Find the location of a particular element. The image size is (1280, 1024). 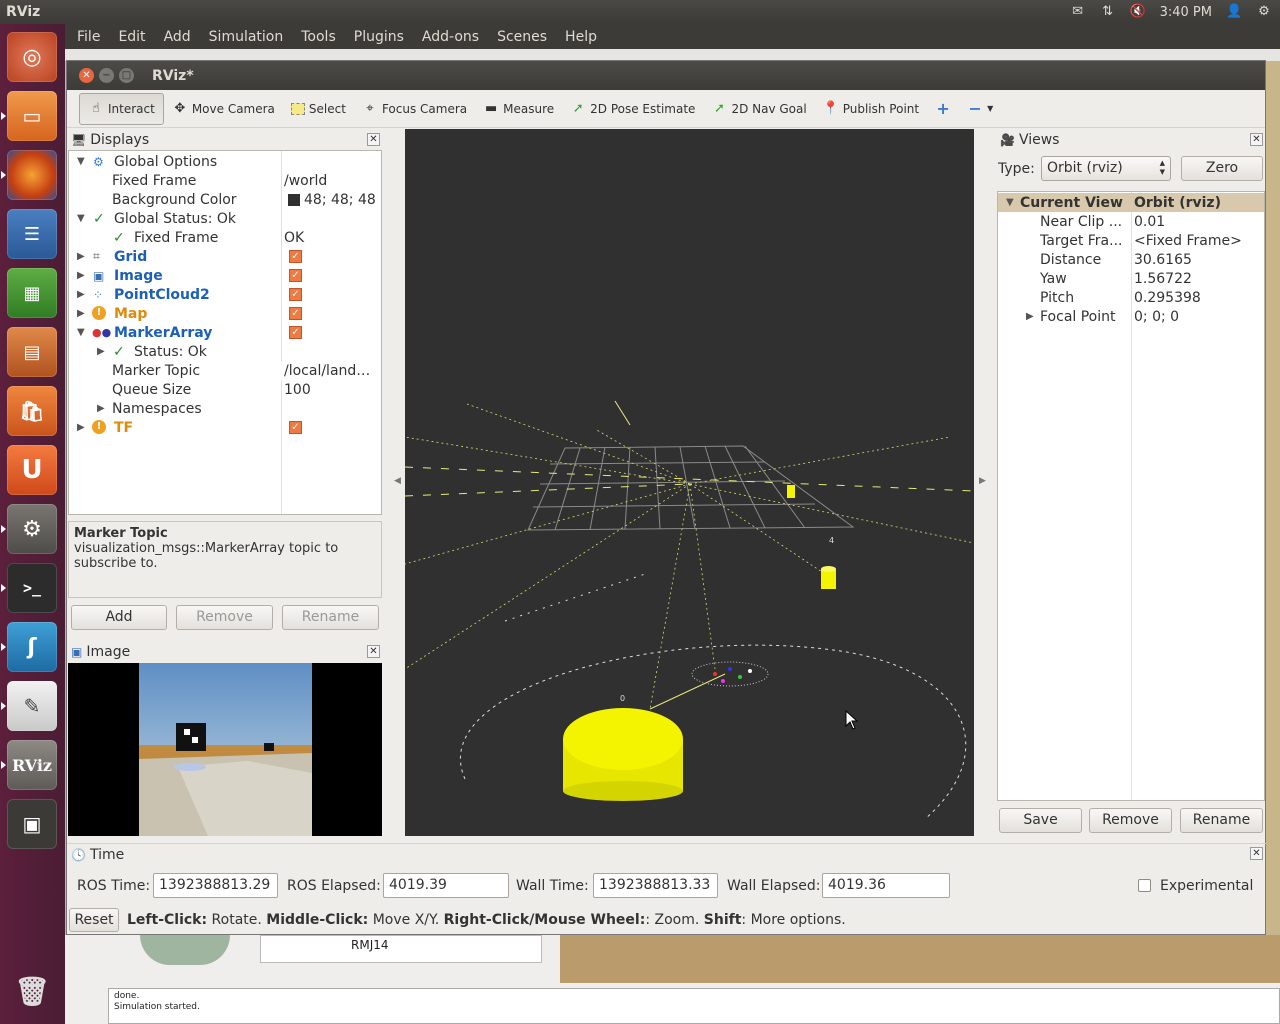

gazebo-icon: ʃ is located at coordinates (29, 647).